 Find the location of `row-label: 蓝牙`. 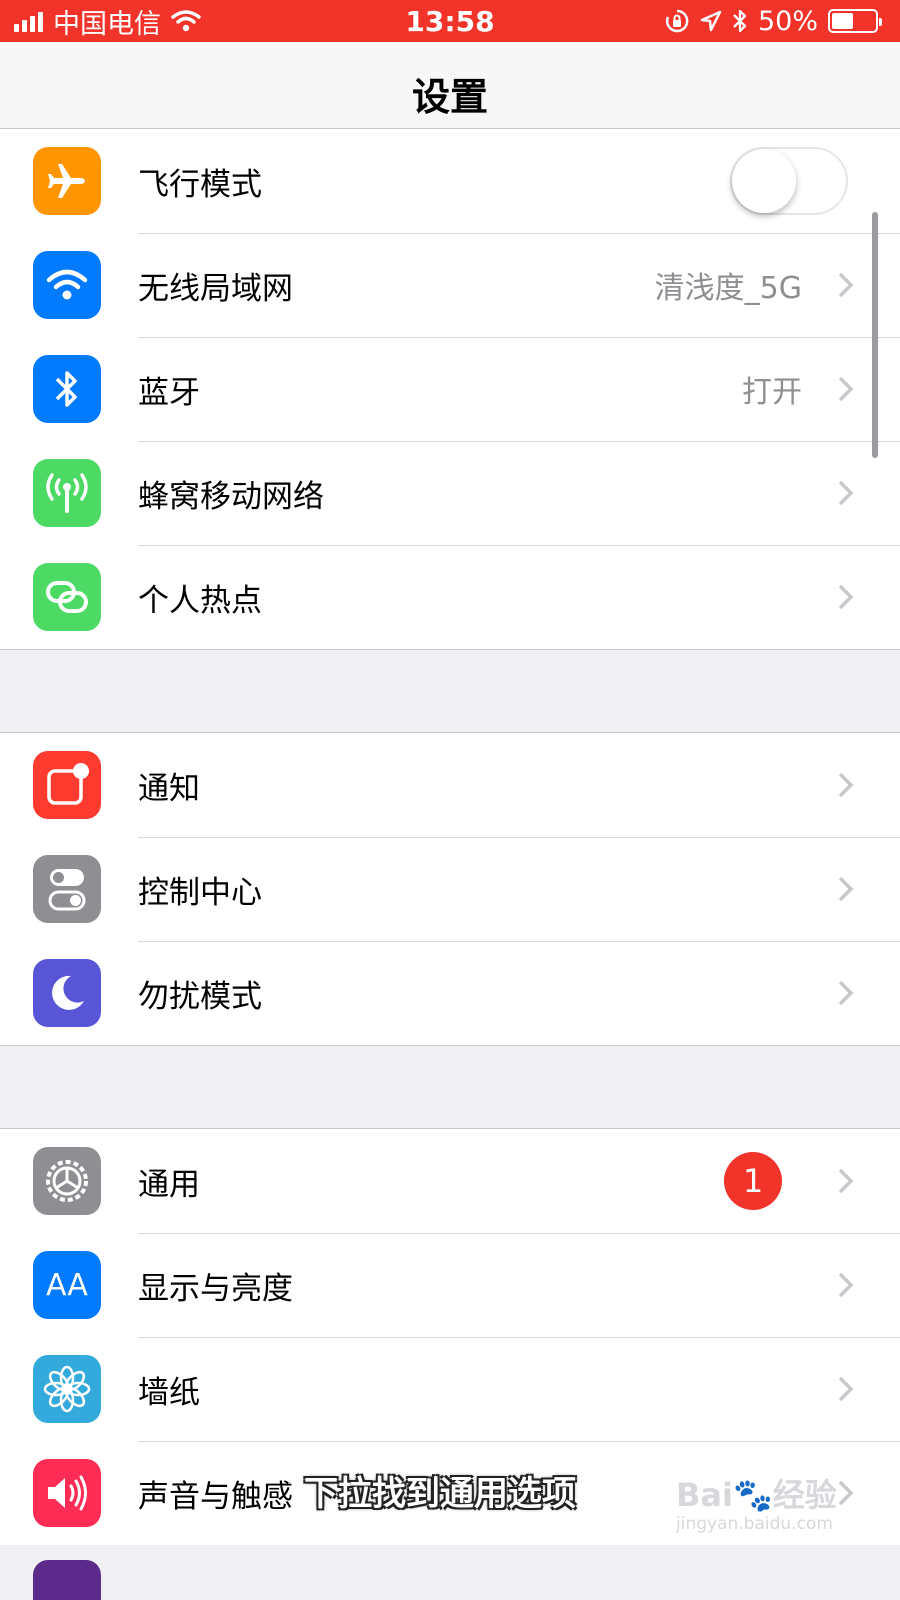

row-label: 蓝牙 is located at coordinates (169, 392).